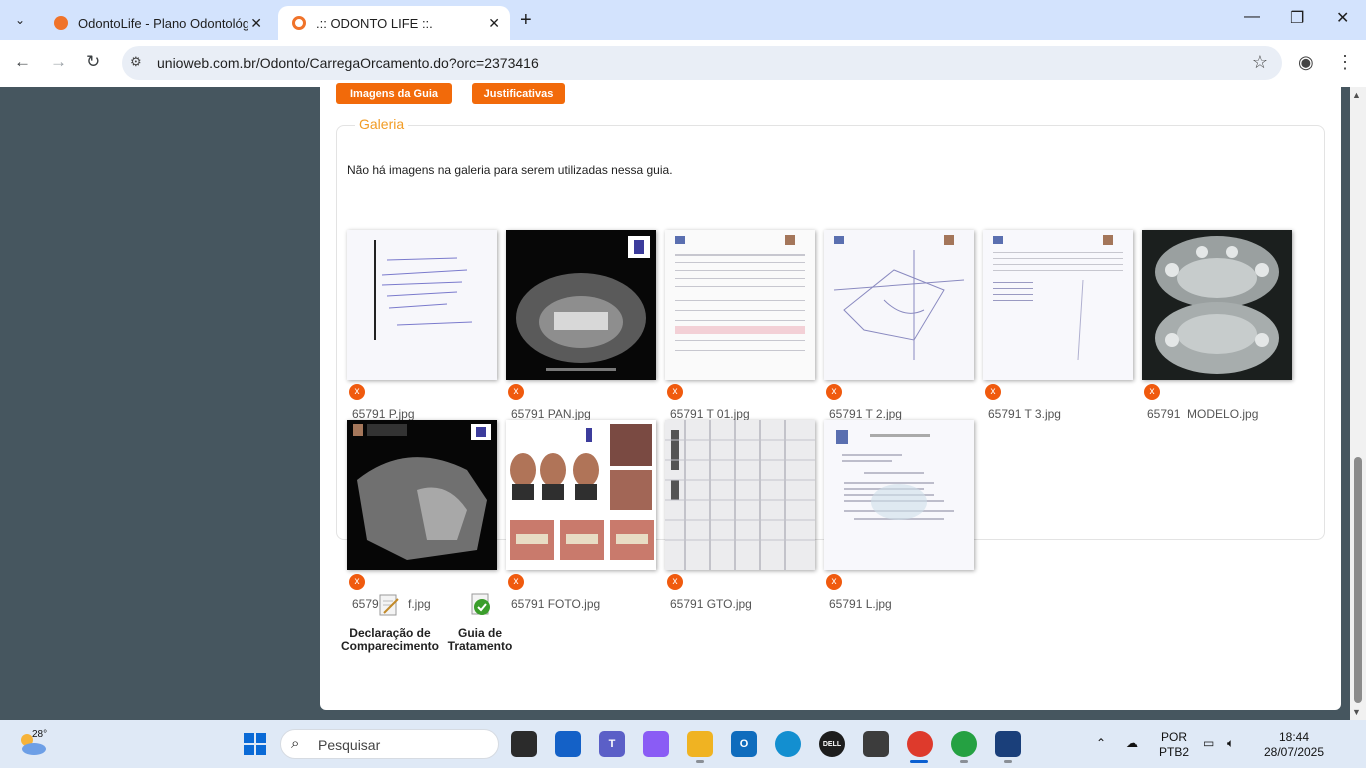 This screenshot has width=1366, height=768. I want to click on network-icon: ▭, so click(1208, 743).